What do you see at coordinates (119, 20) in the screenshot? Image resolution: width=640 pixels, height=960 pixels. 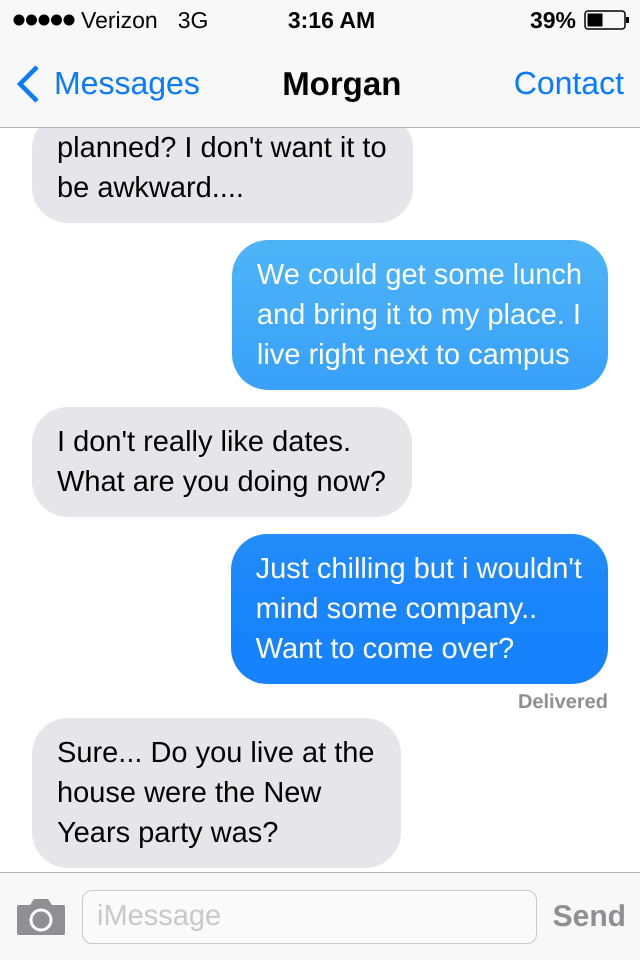 I see `carrier-name: Verizon` at bounding box center [119, 20].